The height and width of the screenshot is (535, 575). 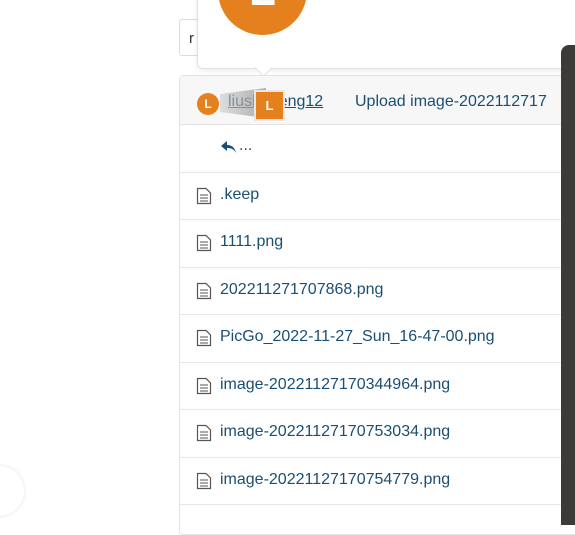 What do you see at coordinates (301, 290) in the screenshot?
I see `file-name-link: 202211271707868.png` at bounding box center [301, 290].